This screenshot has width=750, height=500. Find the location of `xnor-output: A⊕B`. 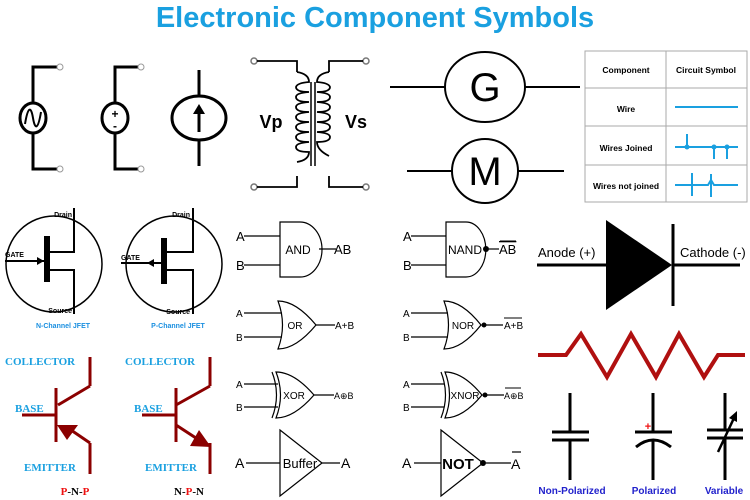

xnor-output: A⊕B is located at coordinates (514, 396).